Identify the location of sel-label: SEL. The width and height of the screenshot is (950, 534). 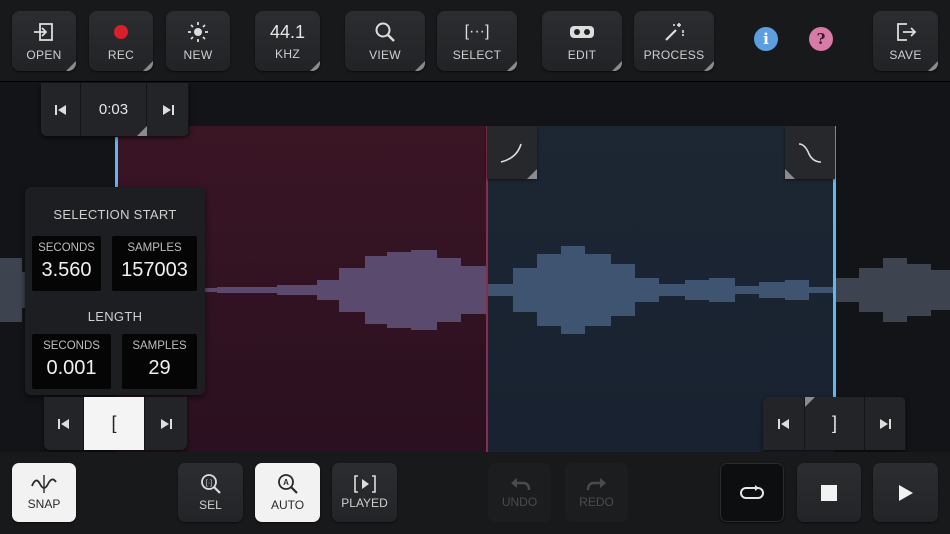
(210, 505).